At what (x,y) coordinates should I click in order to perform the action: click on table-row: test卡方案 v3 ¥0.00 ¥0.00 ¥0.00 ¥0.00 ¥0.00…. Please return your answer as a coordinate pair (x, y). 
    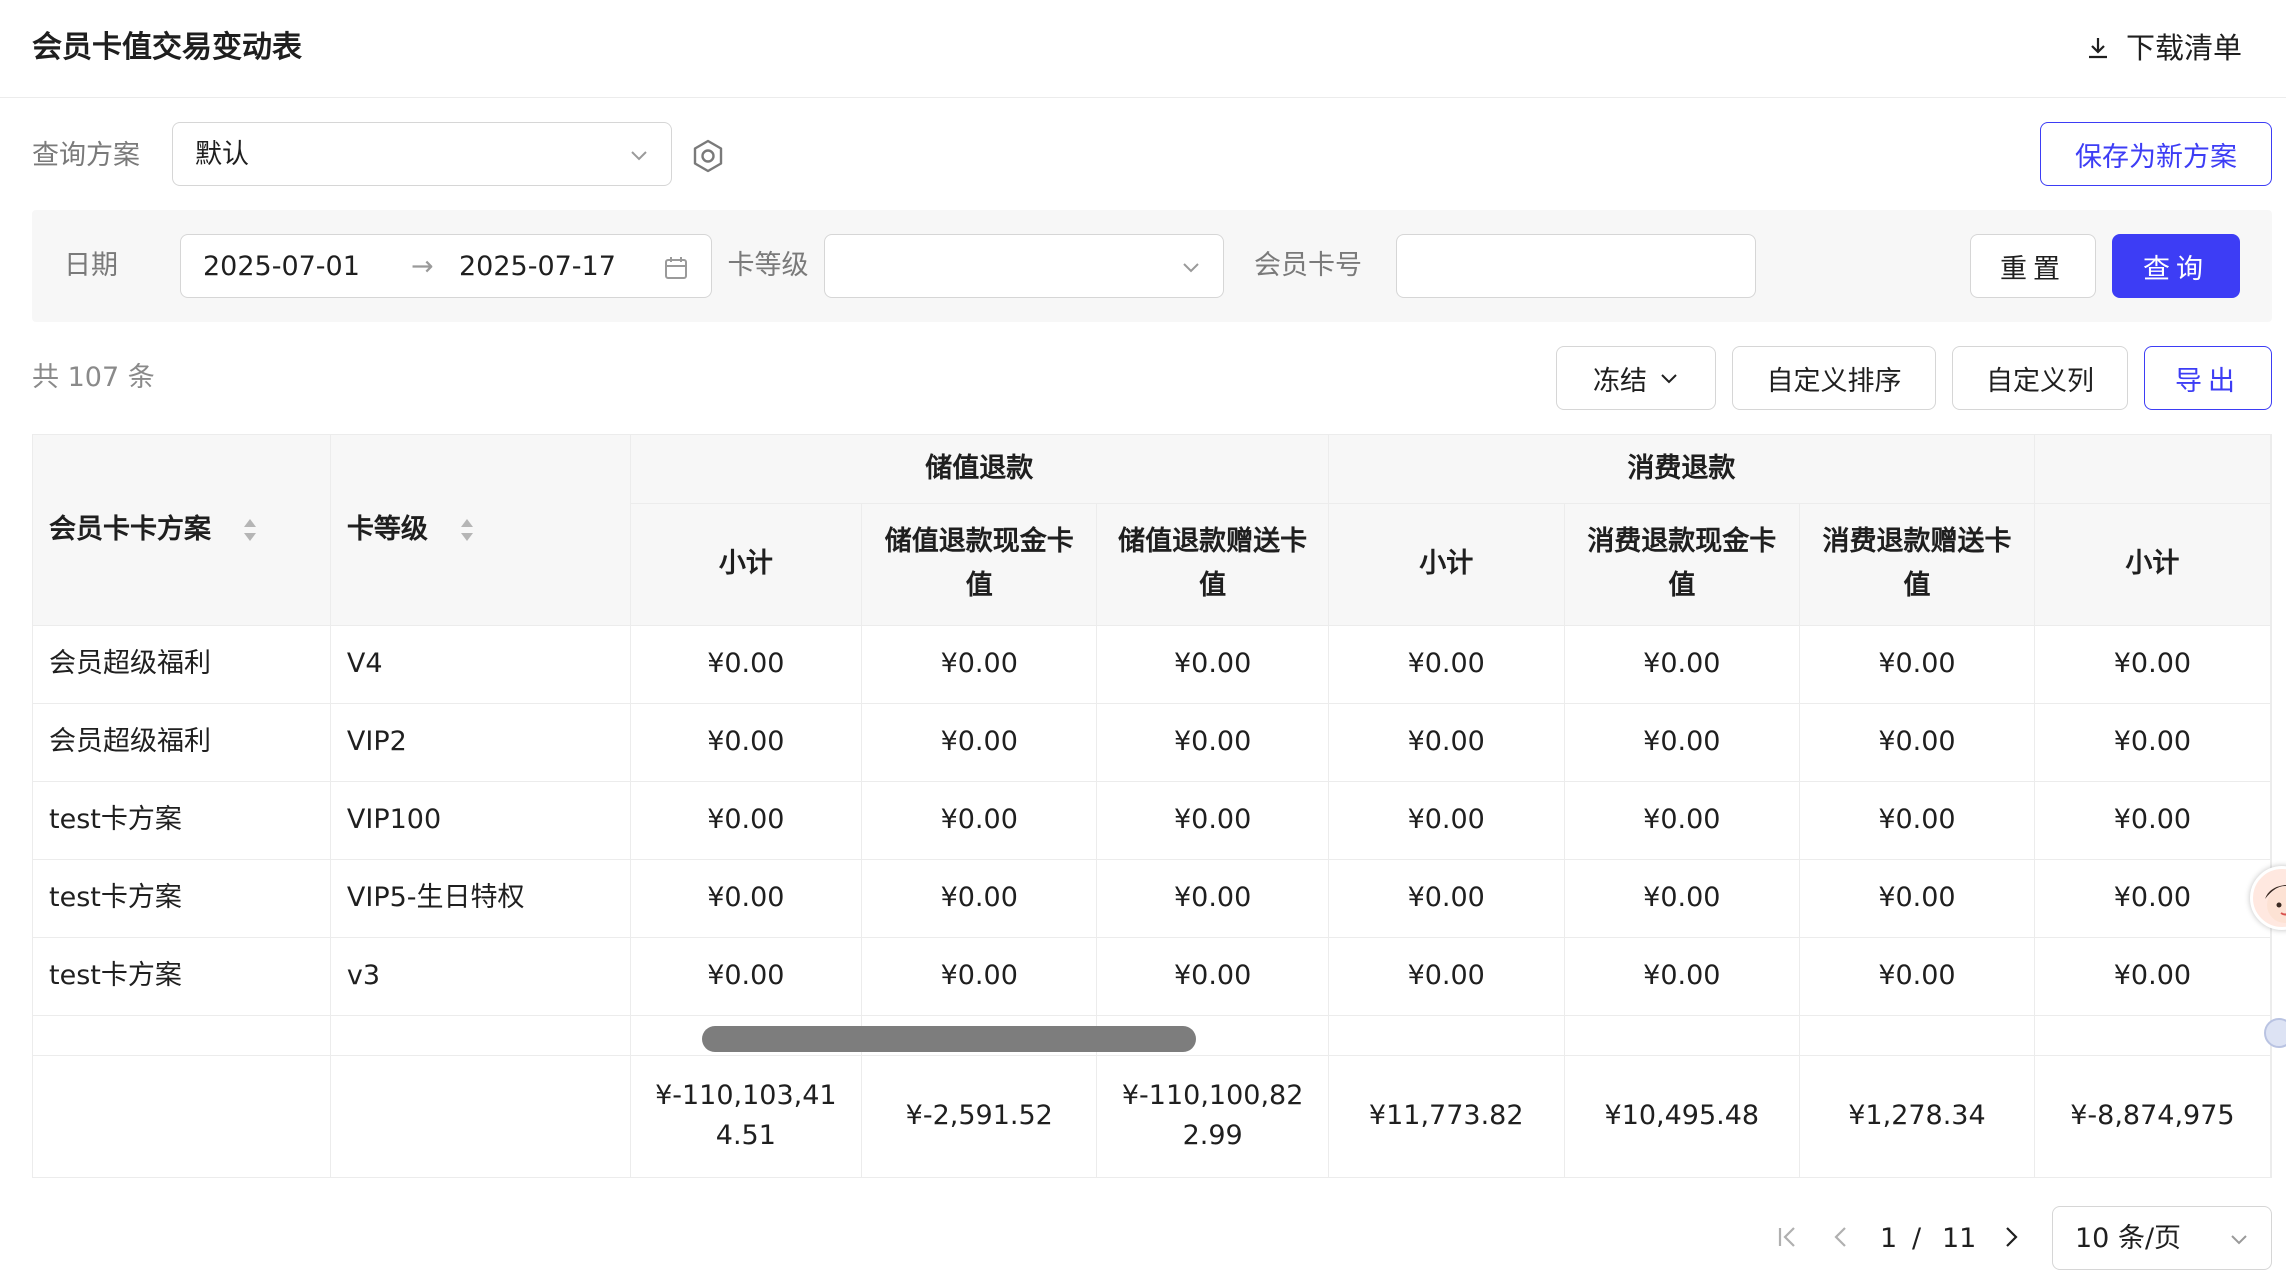
    Looking at the image, I should click on (1152, 976).